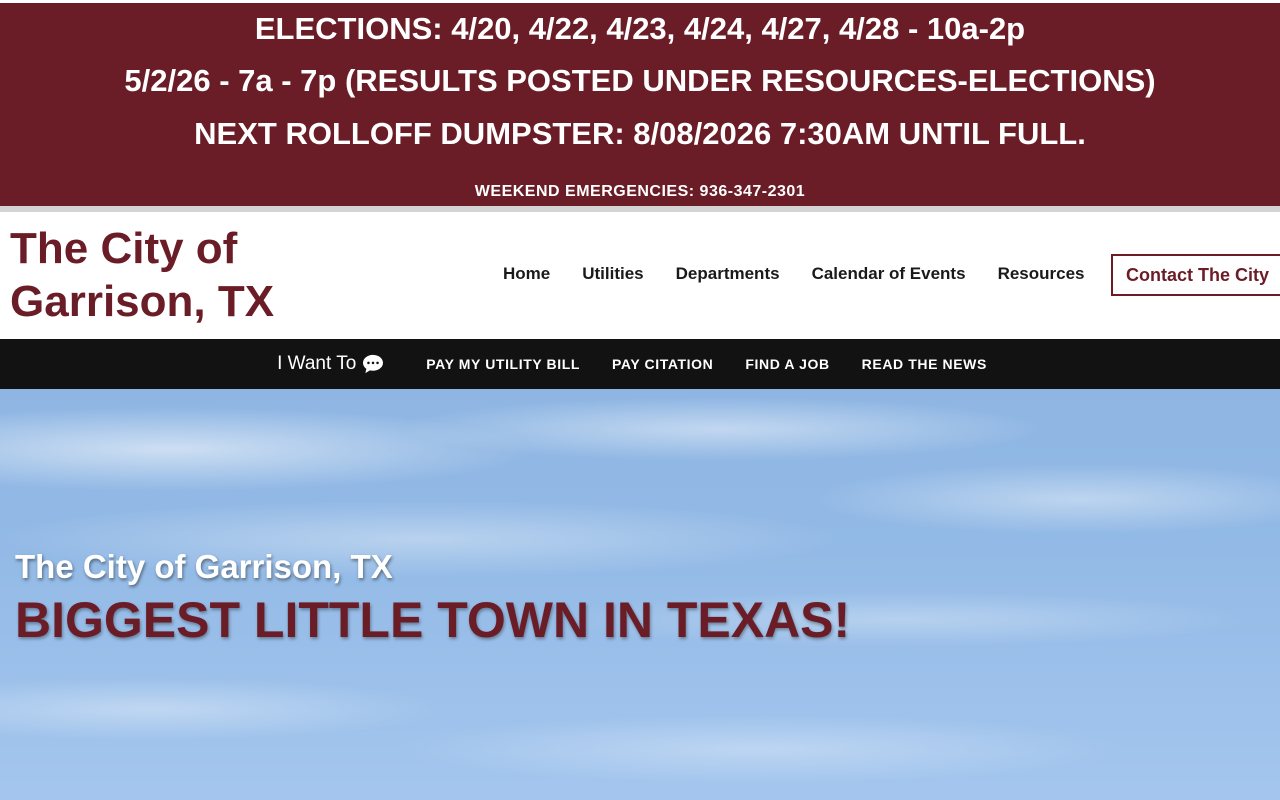 This screenshot has height=800, width=1280. I want to click on nav-resources: Resources, so click(1041, 274).